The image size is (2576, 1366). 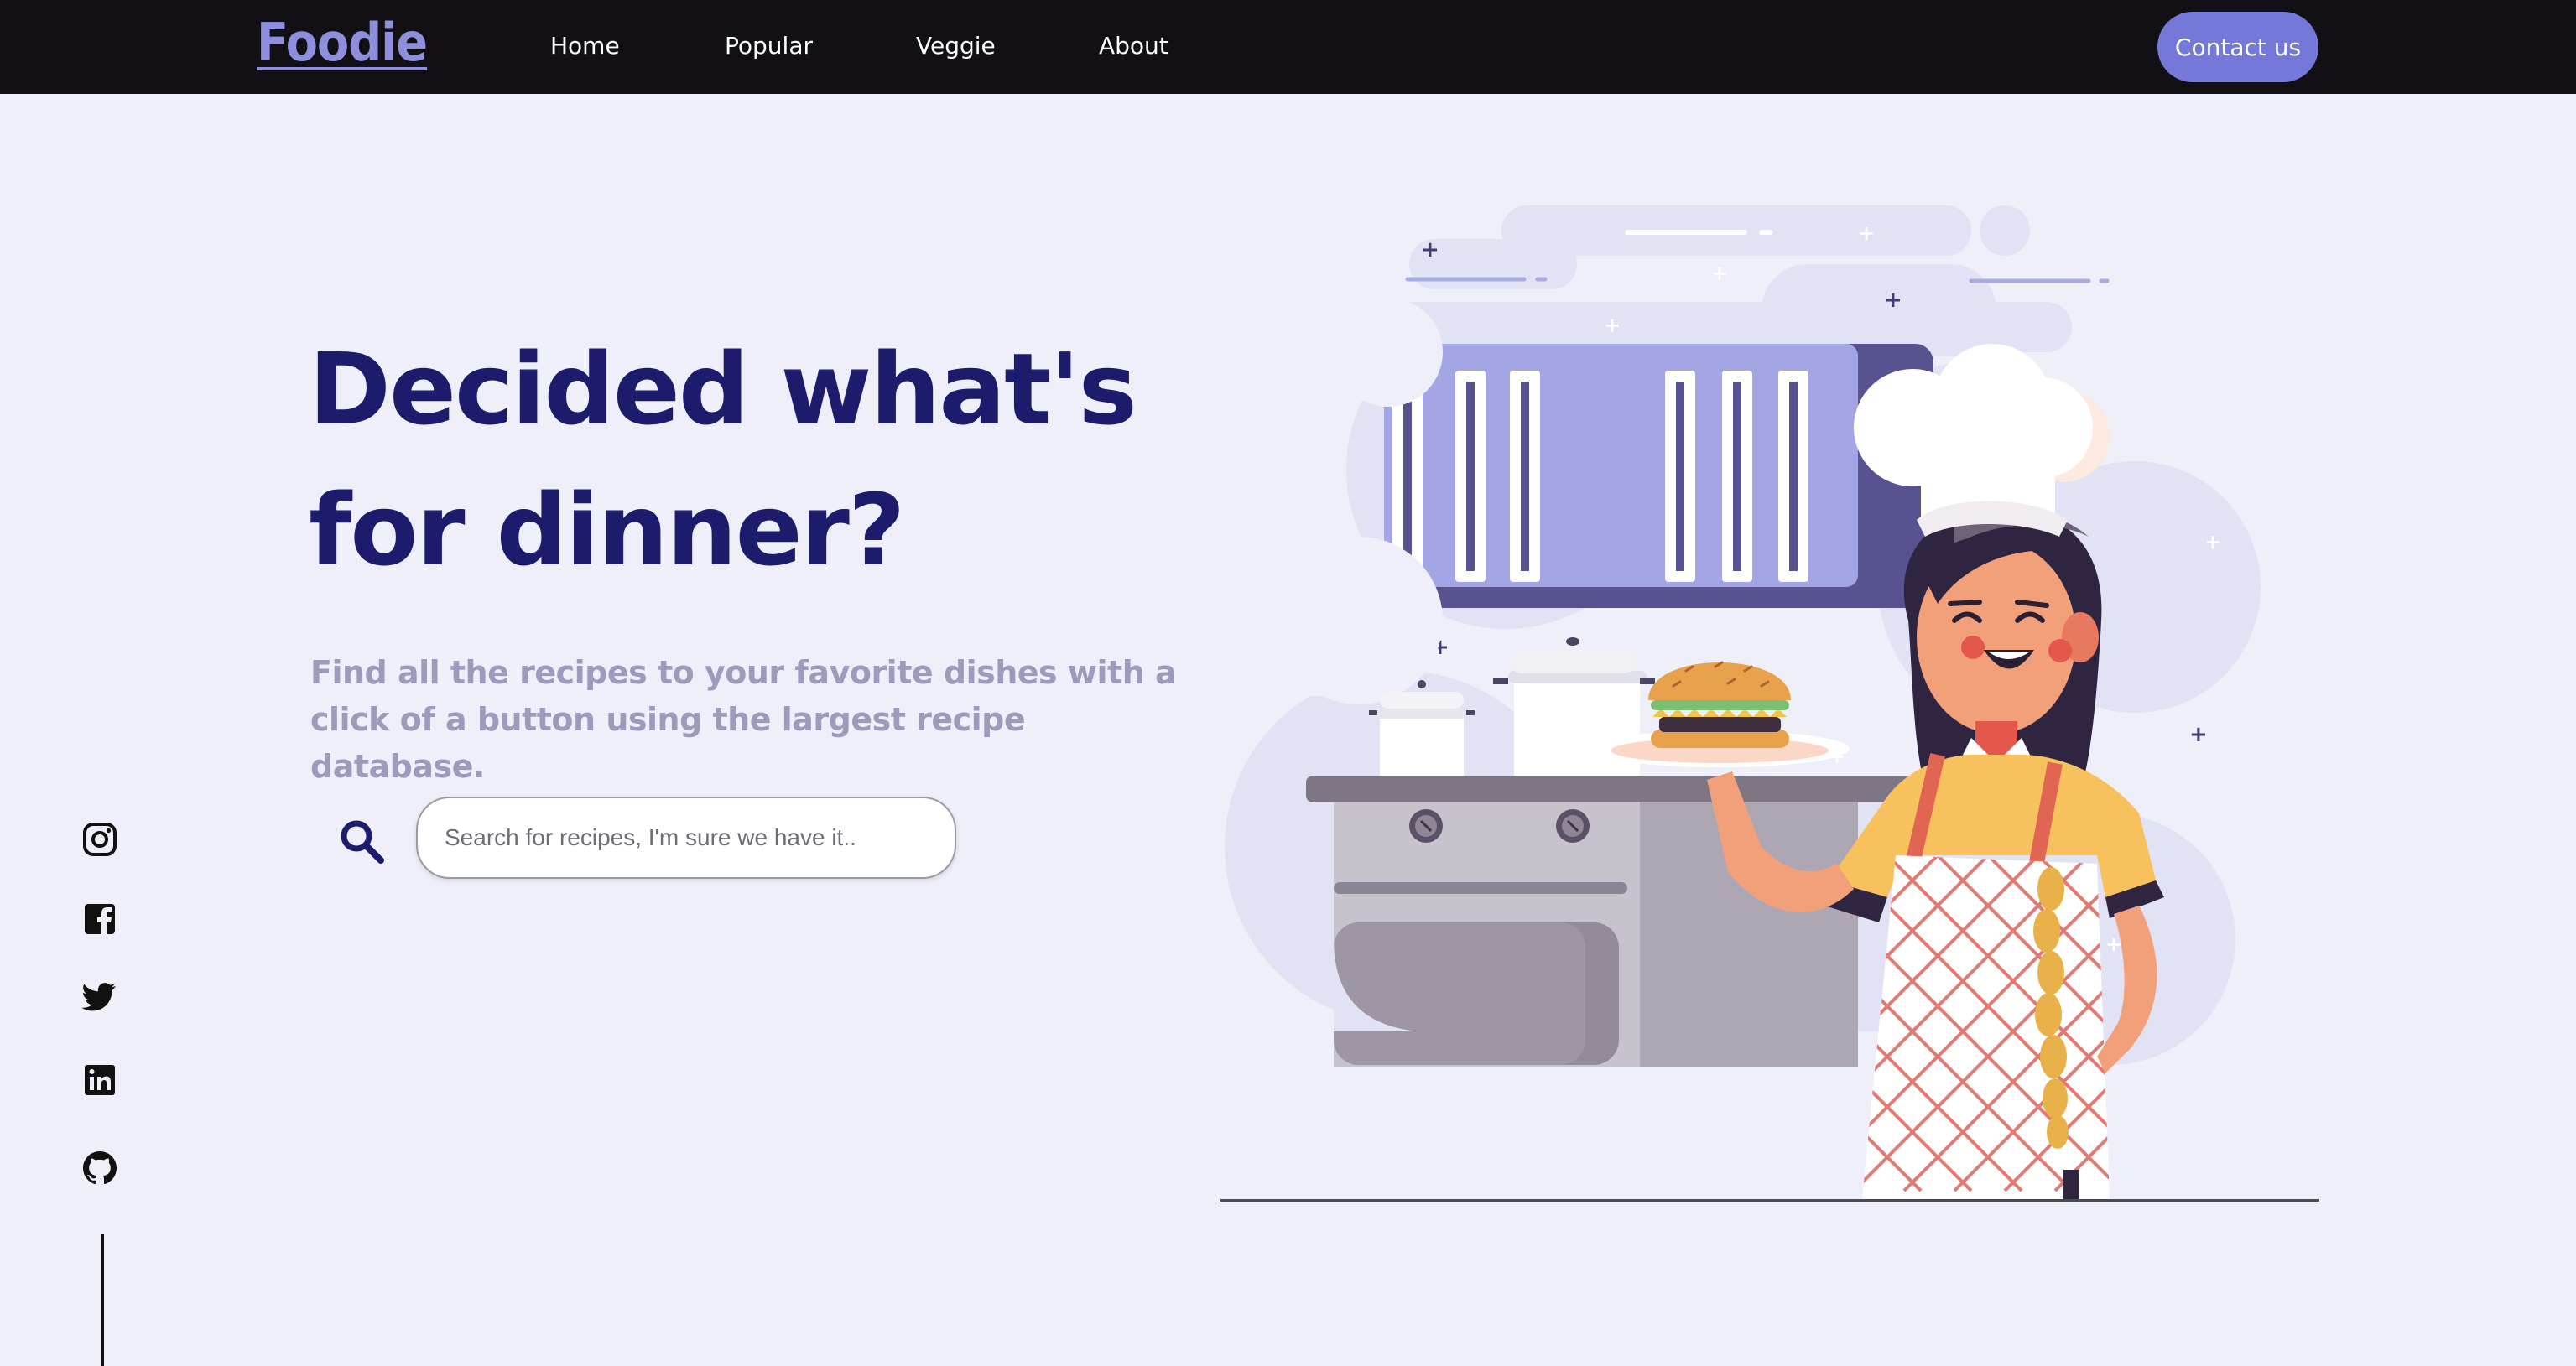 I want to click on hero-title-line-2: for dinner?, so click(x=607, y=530).